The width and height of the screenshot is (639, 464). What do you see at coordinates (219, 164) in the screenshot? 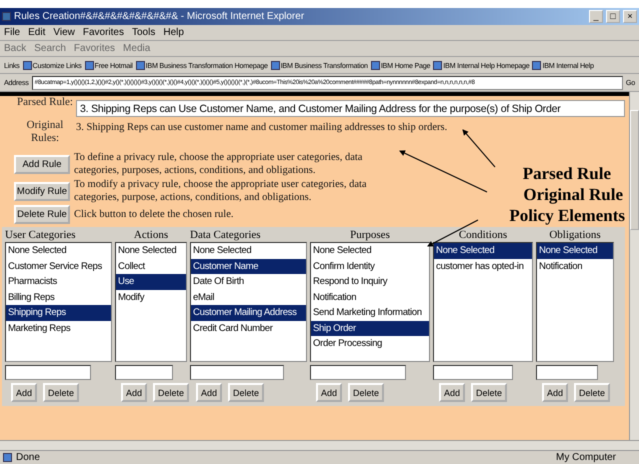
I see `help-text: To define a privacy rule, choose the appropriate user categories, data categories, purposes, actions, conditions, and obligations.` at bounding box center [219, 164].